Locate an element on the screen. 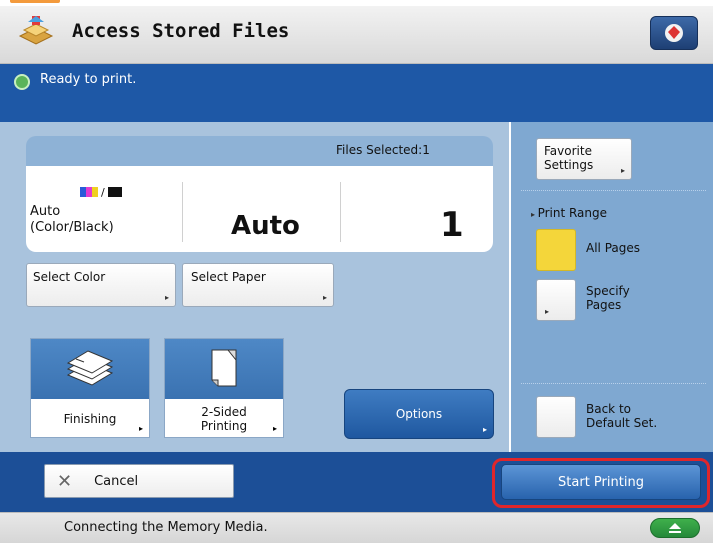 Image resolution: width=713 pixels, height=543 pixels. window-title: Access Stored Files is located at coordinates (181, 31).